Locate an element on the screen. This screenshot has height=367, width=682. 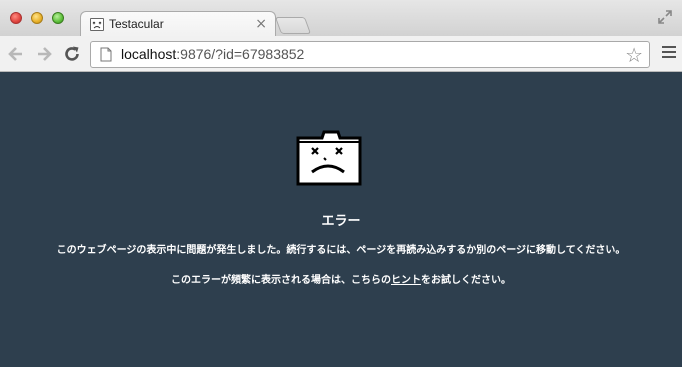
new-tab-button is located at coordinates (293, 25).